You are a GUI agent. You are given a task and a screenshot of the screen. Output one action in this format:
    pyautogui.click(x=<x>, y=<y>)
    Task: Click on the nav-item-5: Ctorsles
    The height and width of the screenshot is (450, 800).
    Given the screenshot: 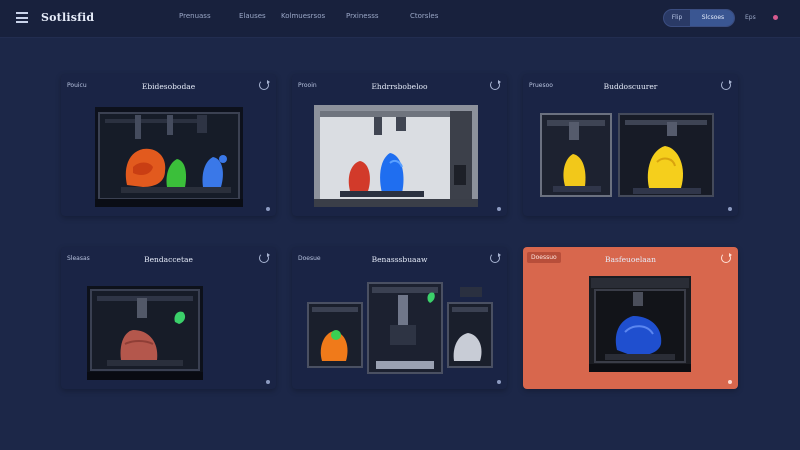 What is the action you would take?
    pyautogui.click(x=424, y=16)
    